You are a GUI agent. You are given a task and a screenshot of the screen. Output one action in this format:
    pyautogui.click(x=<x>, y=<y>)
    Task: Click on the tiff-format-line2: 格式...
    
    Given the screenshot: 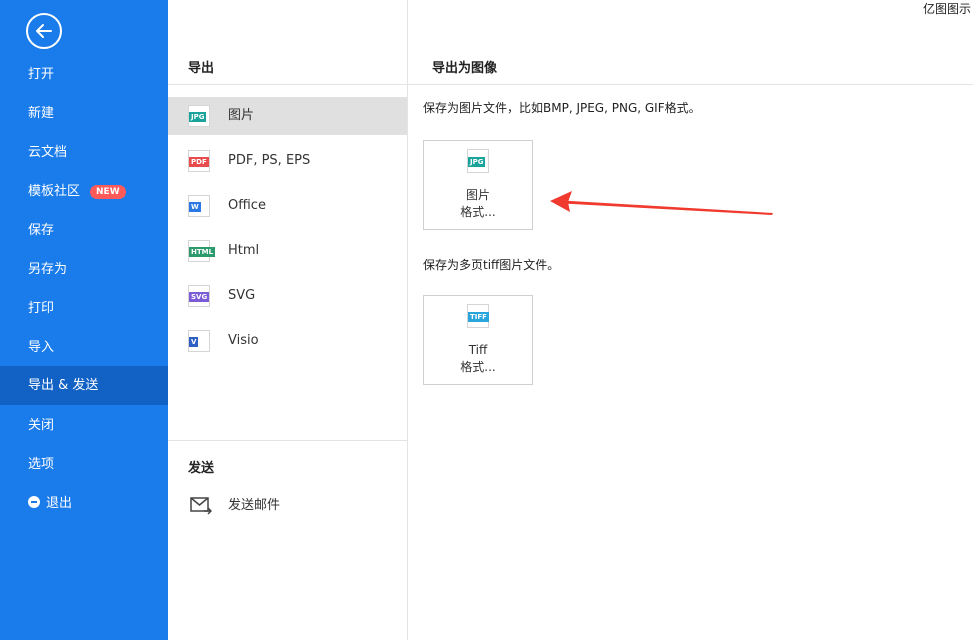 What is the action you would take?
    pyautogui.click(x=478, y=367)
    